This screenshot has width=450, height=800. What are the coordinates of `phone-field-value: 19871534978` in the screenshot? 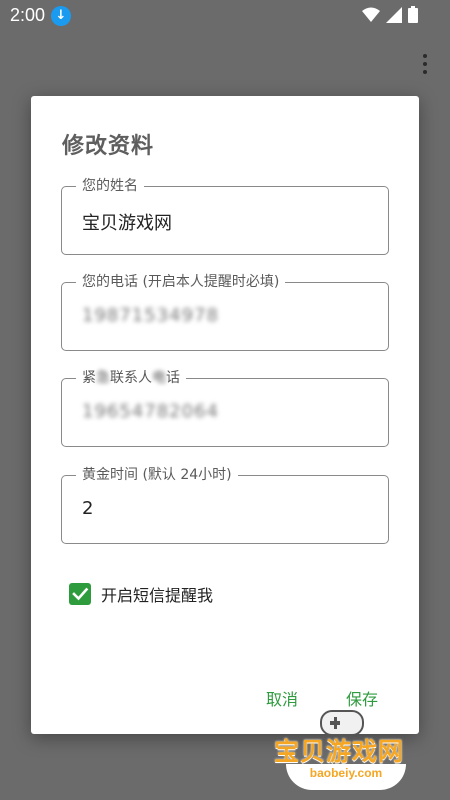 It's located at (150, 315).